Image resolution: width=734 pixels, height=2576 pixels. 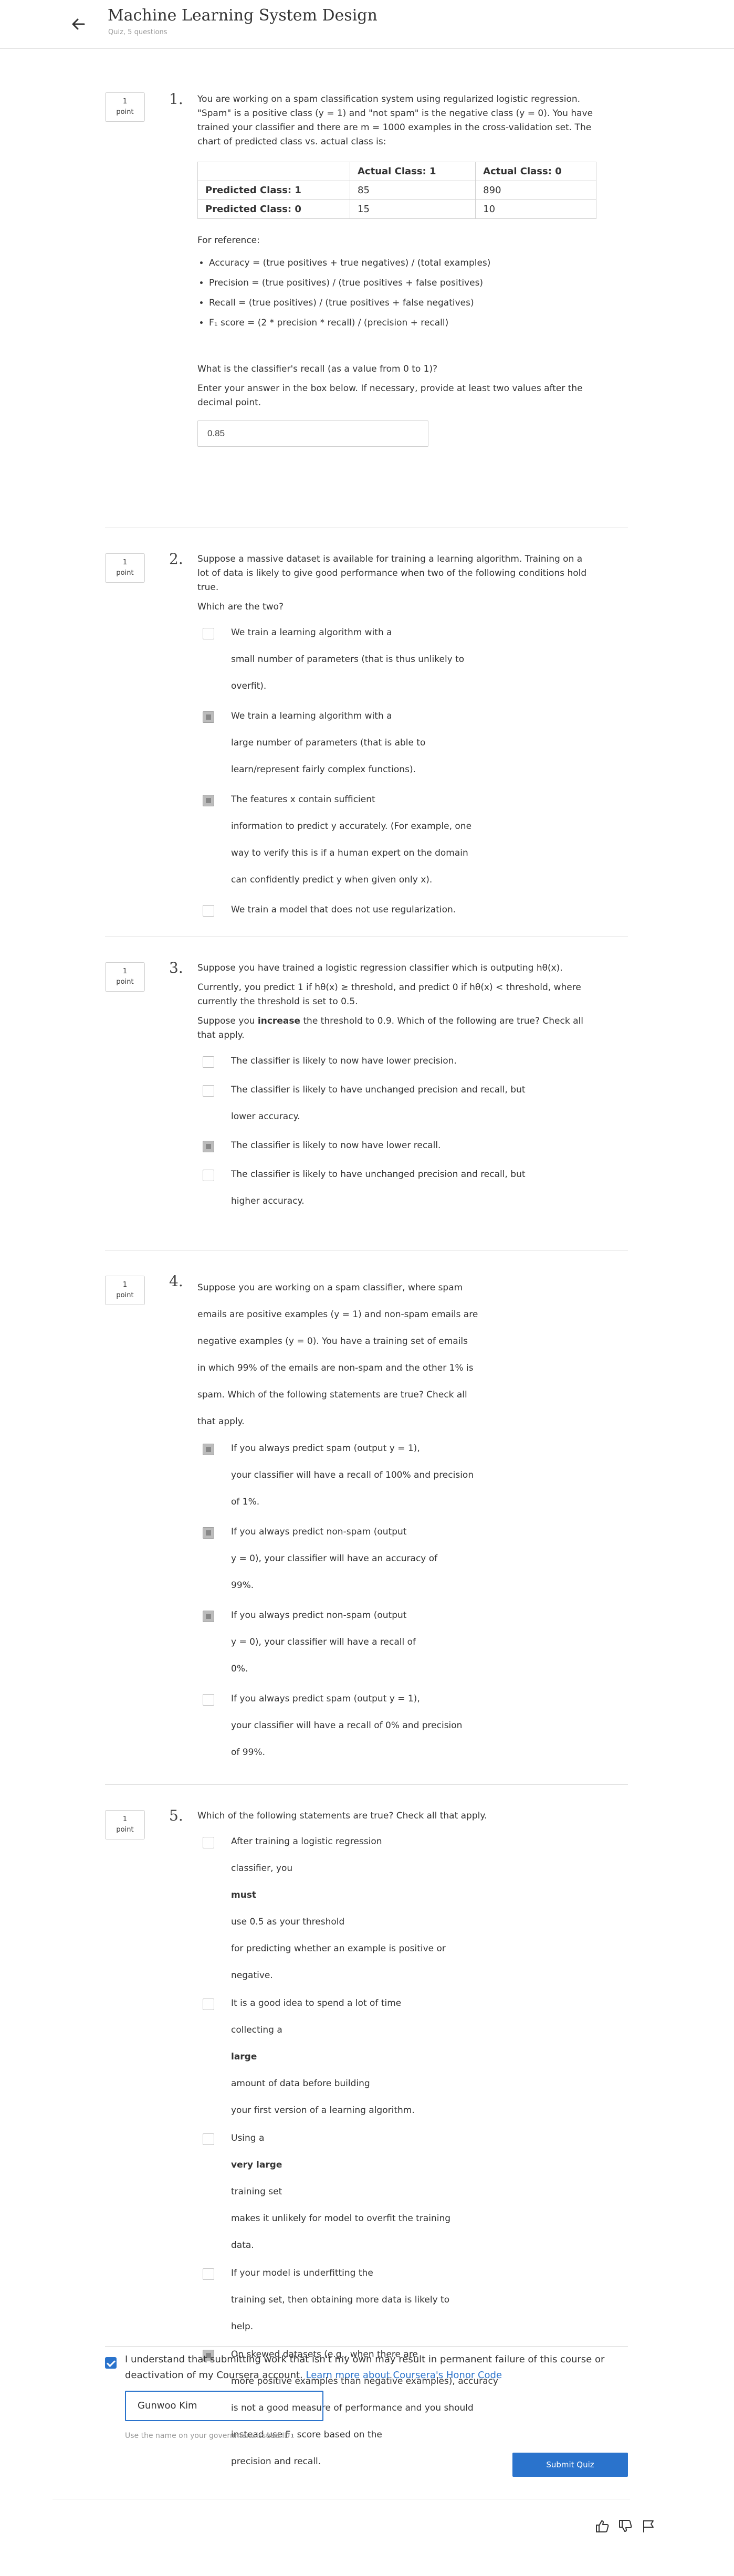 I want to click on text-span: of 99%., so click(x=248, y=1753).